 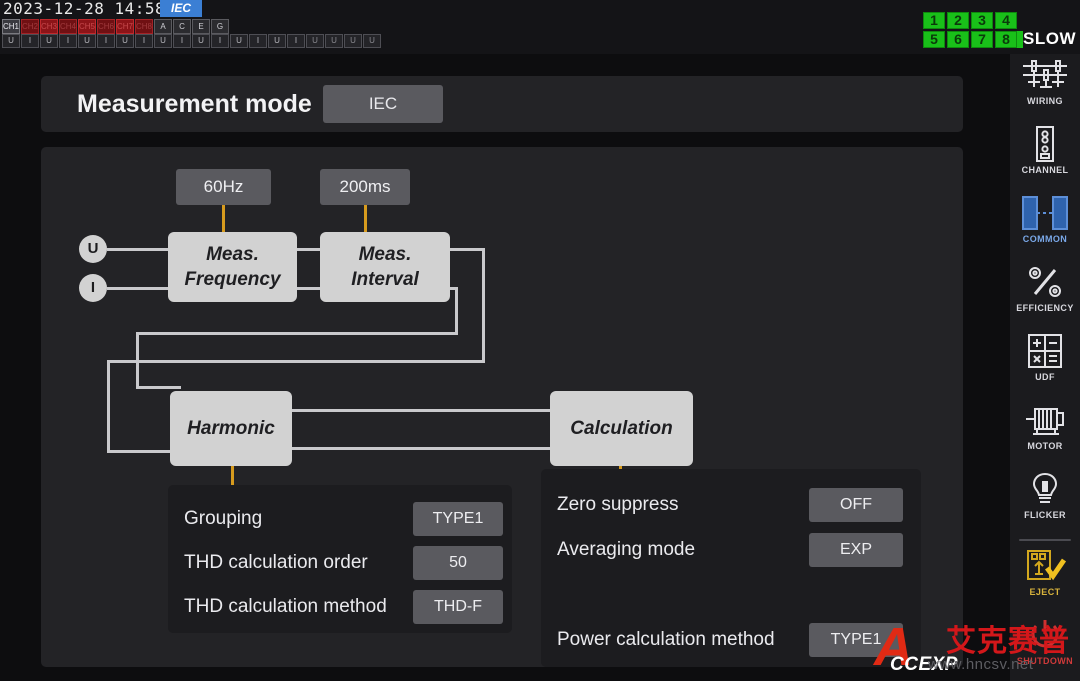 I want to click on sidebar-item-label: EJECT, so click(x=1045, y=592).